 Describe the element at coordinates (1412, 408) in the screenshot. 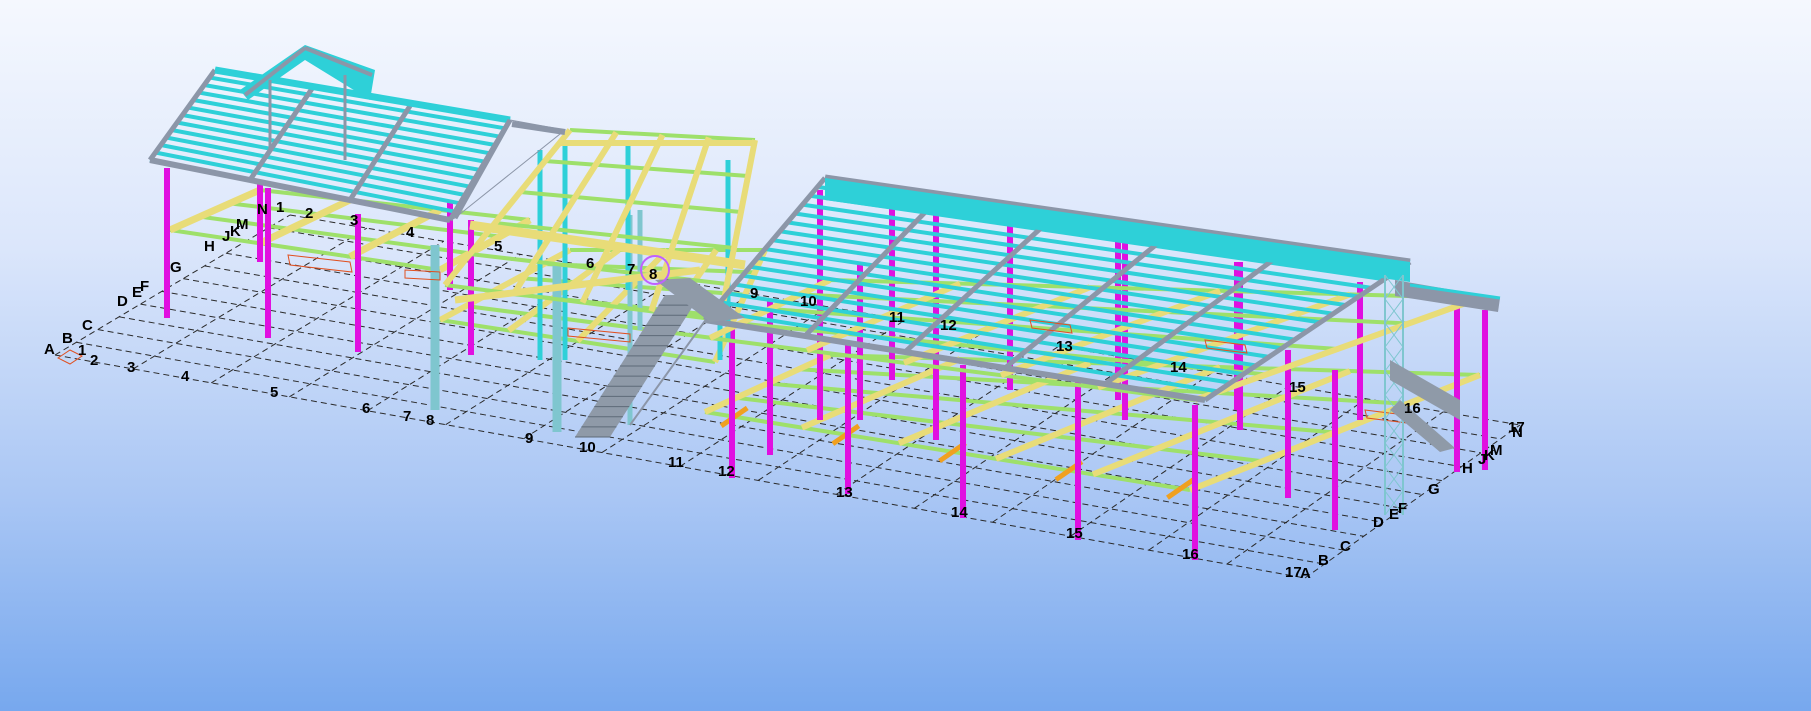

I see `grid-label-number-upper: 16` at that location.